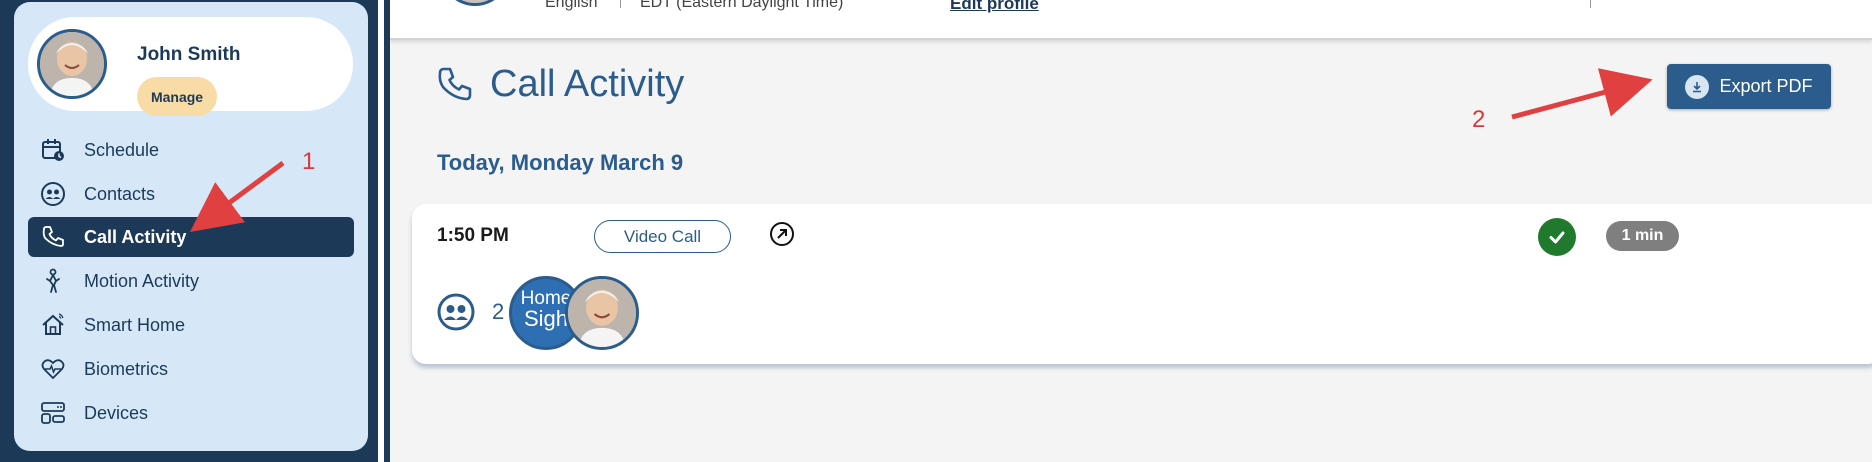 Image resolution: width=1872 pixels, height=462 pixels. Describe the element at coordinates (190, 66) in the screenshot. I see `profile-card: John Smith Manage` at that location.